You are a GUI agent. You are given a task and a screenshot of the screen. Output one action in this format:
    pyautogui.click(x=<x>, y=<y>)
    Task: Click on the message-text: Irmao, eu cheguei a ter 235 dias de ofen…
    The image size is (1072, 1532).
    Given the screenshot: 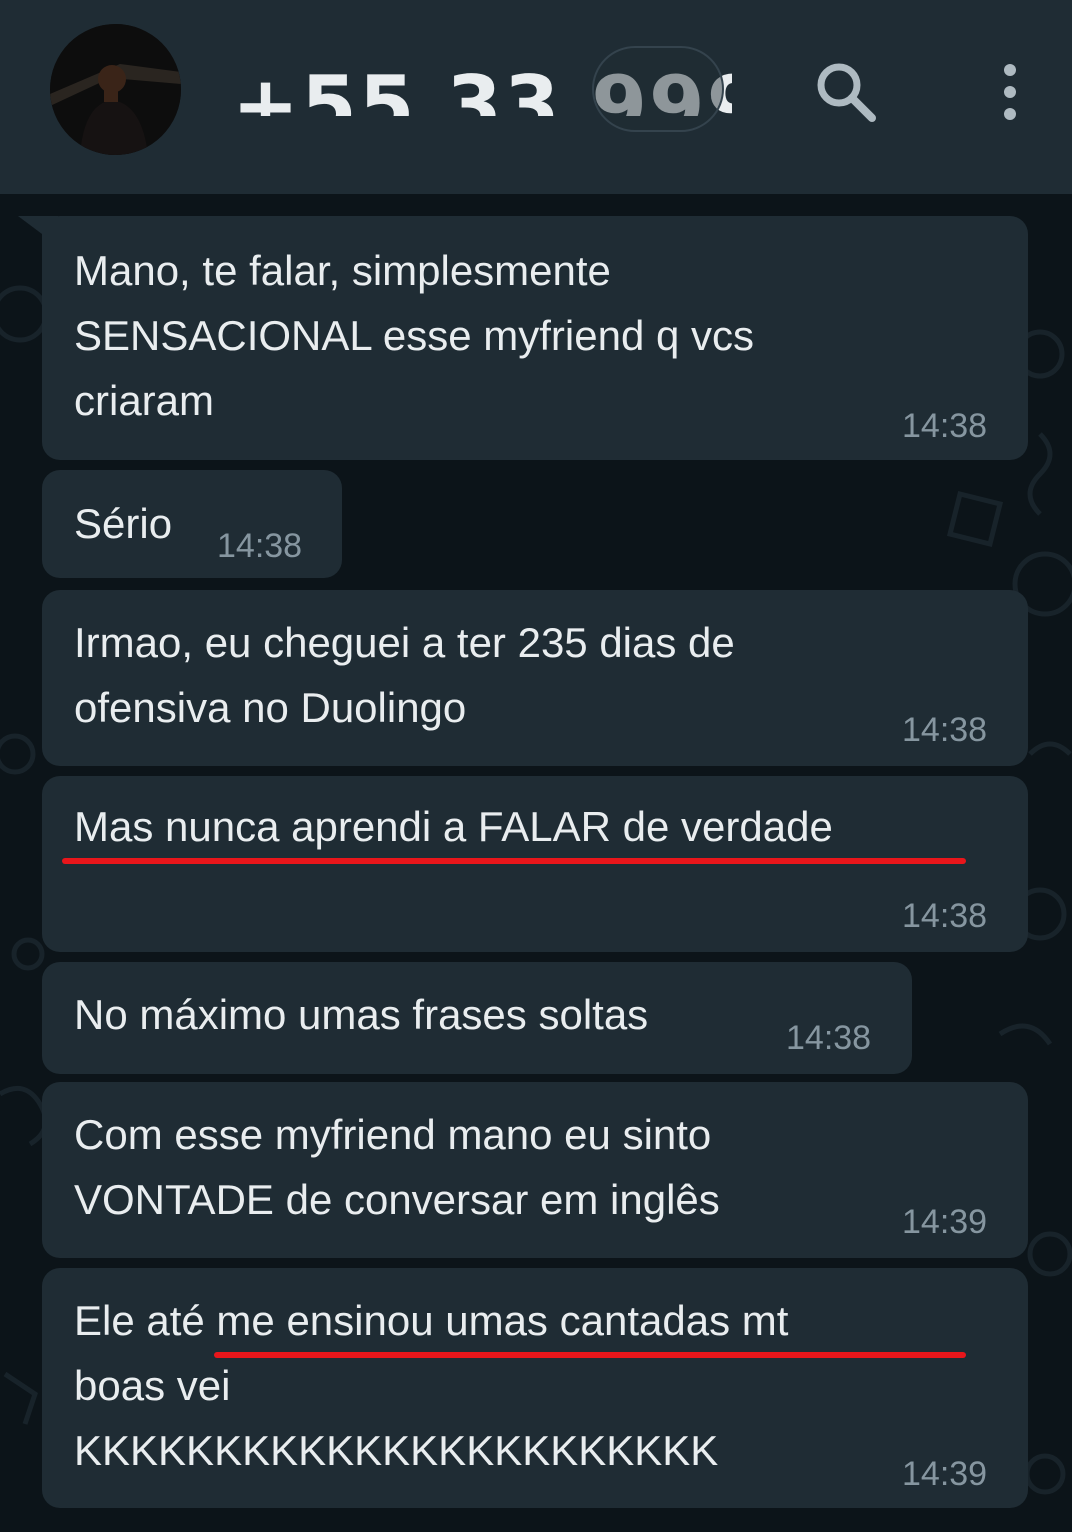 What is the action you would take?
    pyautogui.click(x=404, y=675)
    